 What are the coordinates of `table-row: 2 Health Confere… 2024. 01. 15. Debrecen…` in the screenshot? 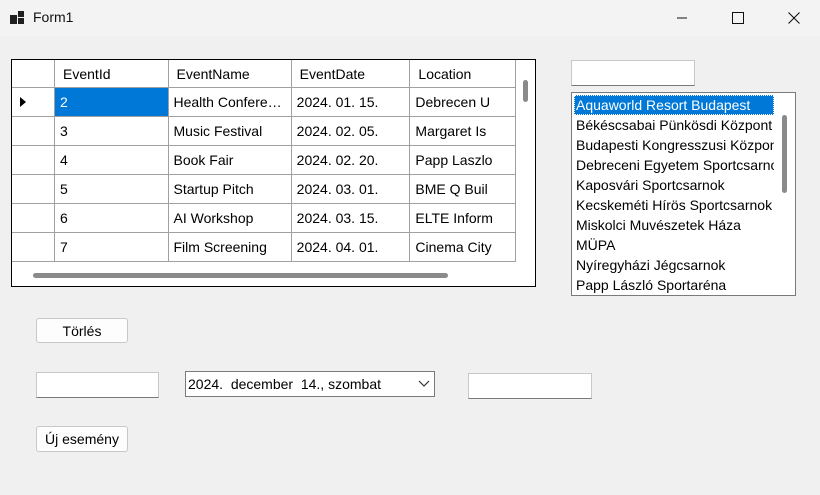 It's located at (264, 102).